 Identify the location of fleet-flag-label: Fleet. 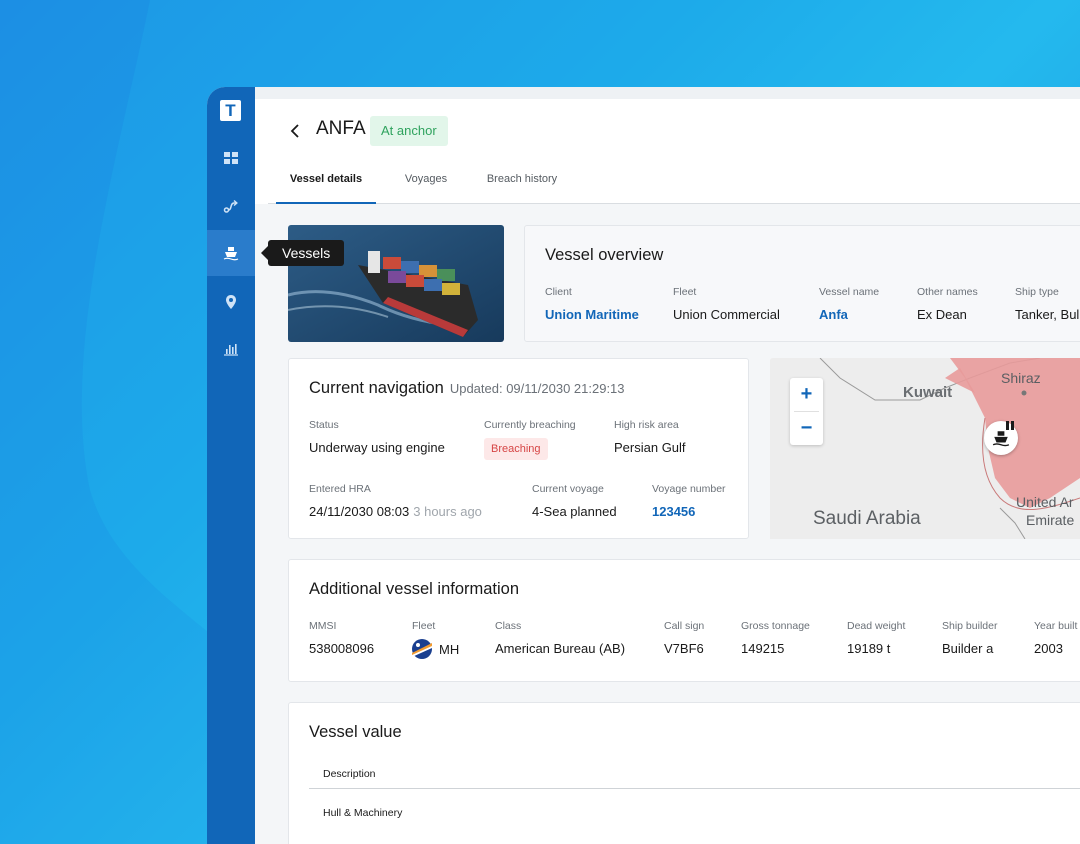
(424, 626).